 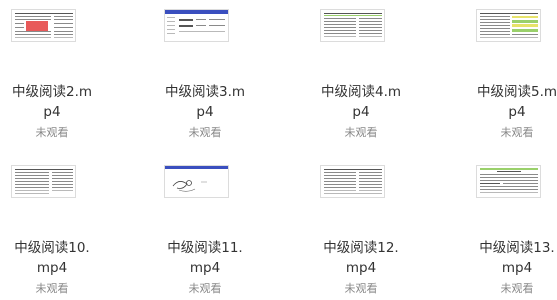 I want to click on video-file-tile: 中级阅读4.m p4 未观看, so click(x=361, y=69).